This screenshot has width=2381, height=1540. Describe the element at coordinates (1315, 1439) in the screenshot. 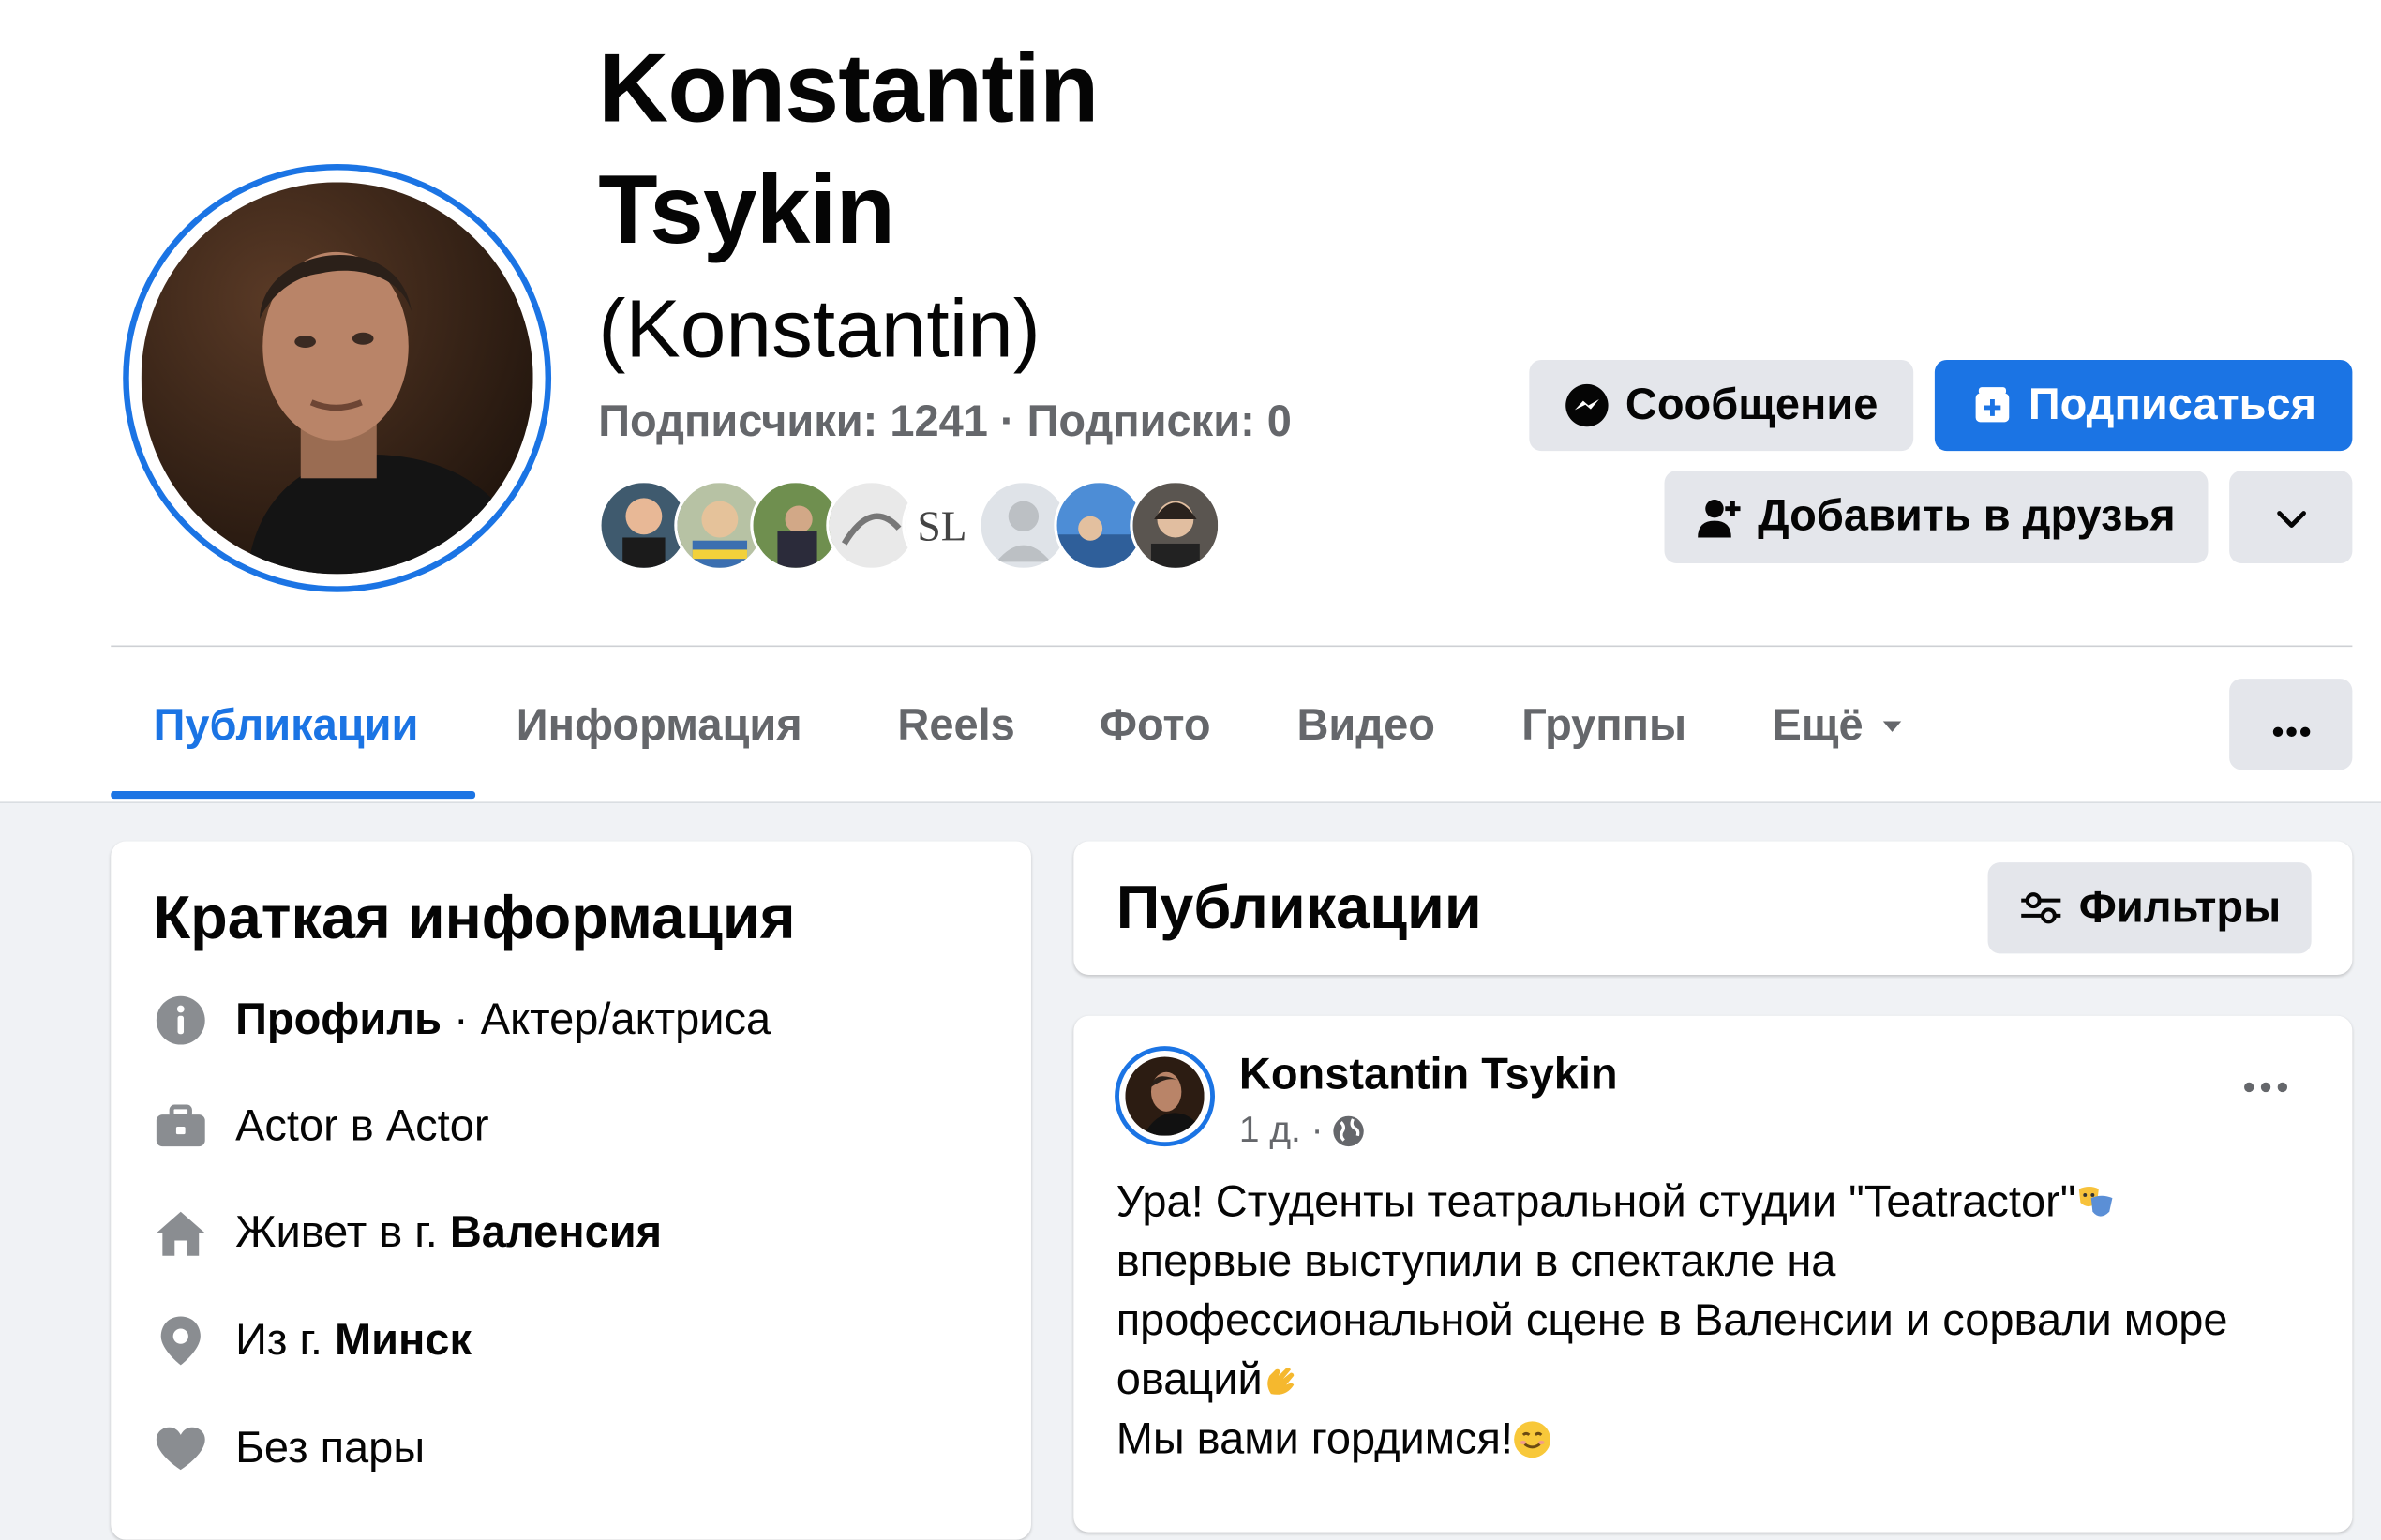

I see `post-line-5: Мы вами гордимся!` at that location.